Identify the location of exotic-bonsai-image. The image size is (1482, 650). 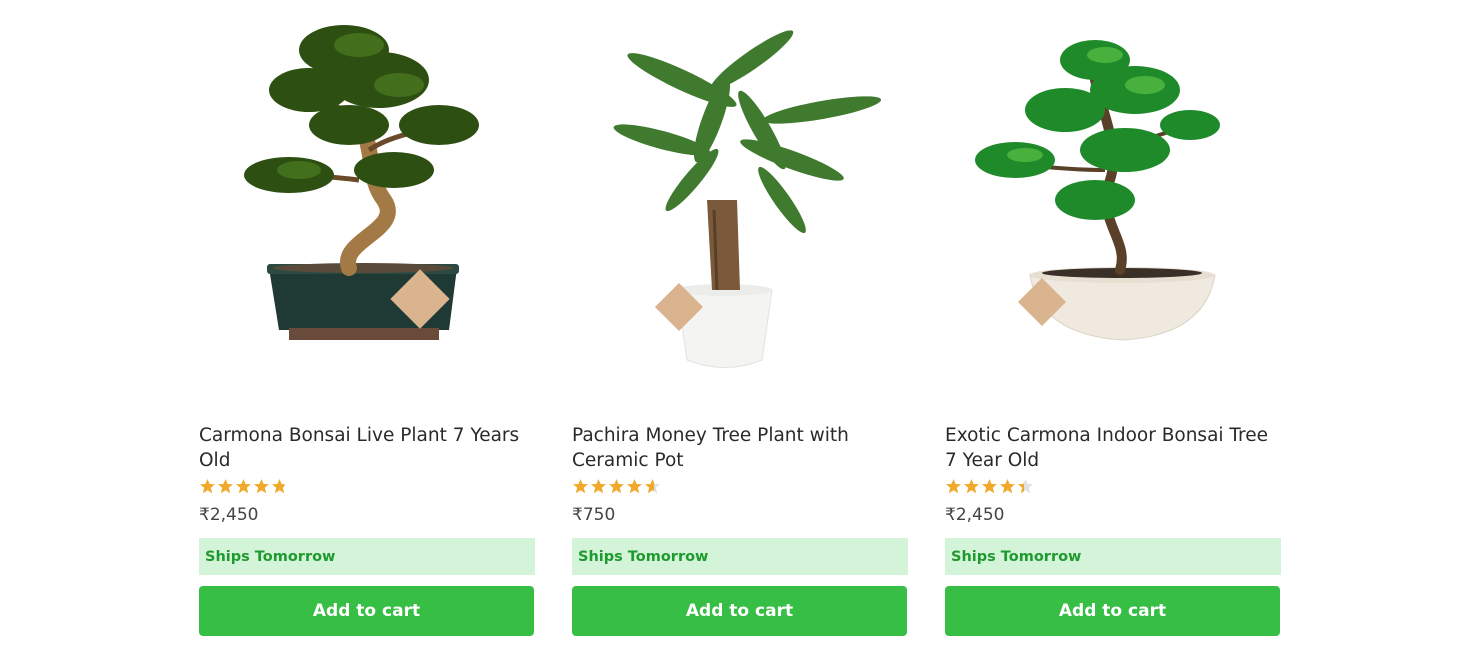
(1097, 190).